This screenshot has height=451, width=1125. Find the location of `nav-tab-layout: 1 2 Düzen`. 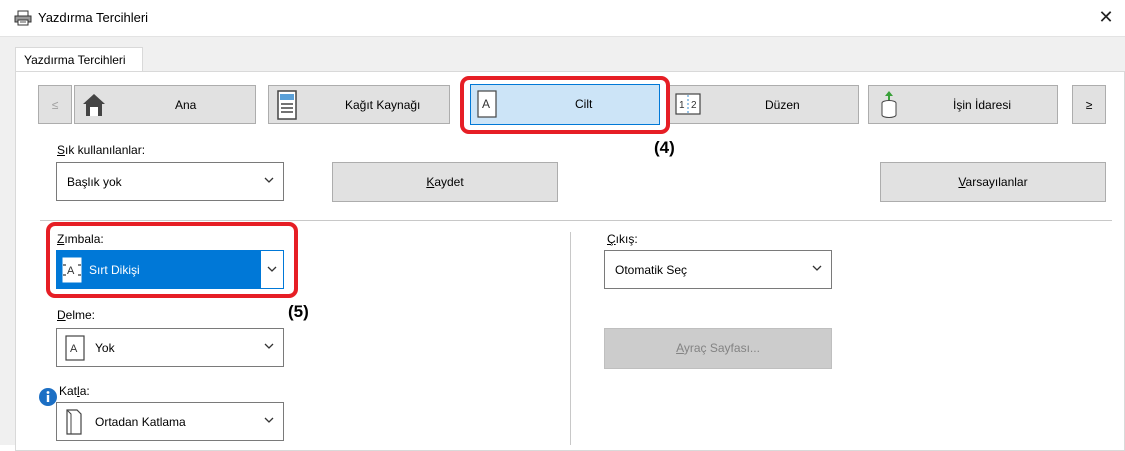

nav-tab-layout: 1 2 Düzen is located at coordinates (763, 104).